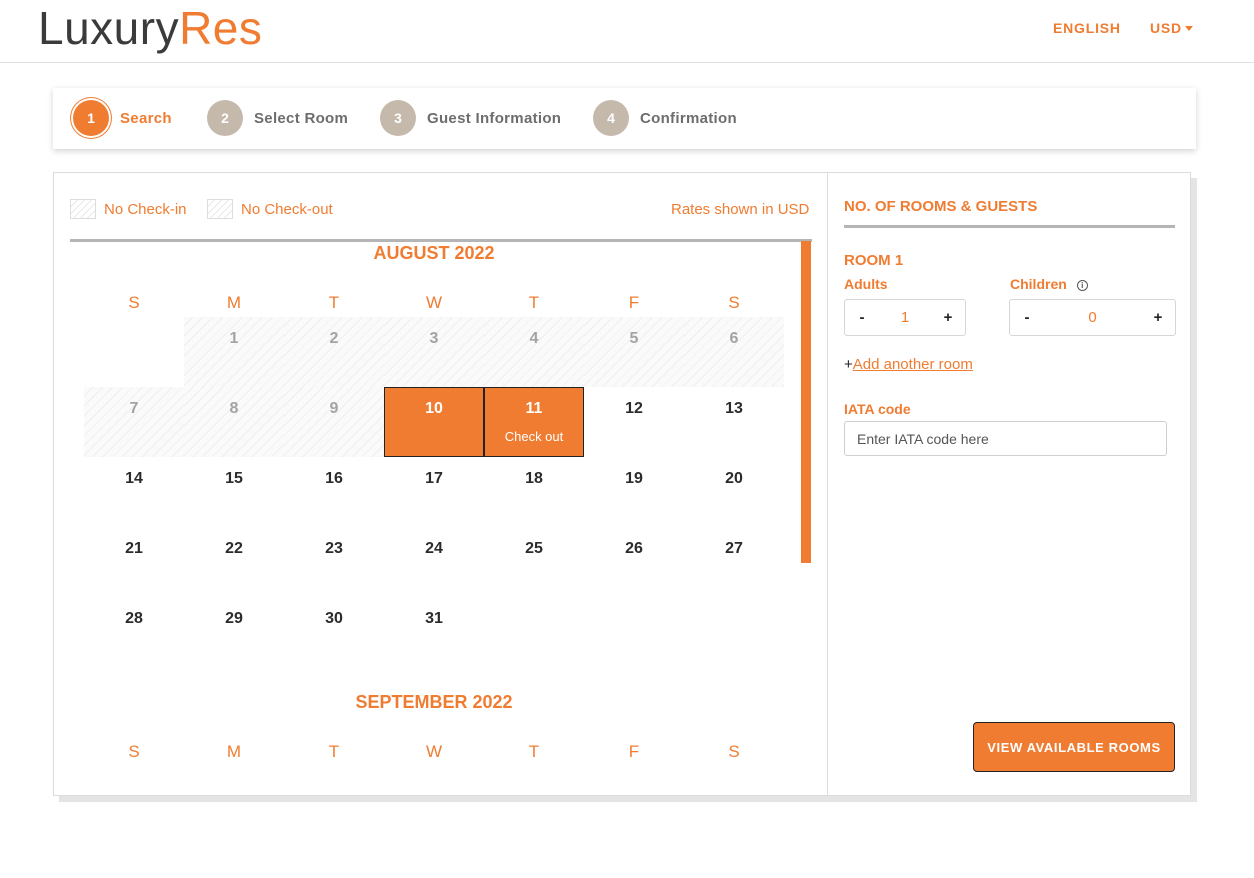 The image size is (1254, 878). What do you see at coordinates (734, 562) in the screenshot?
I see `calendar-day: 27` at bounding box center [734, 562].